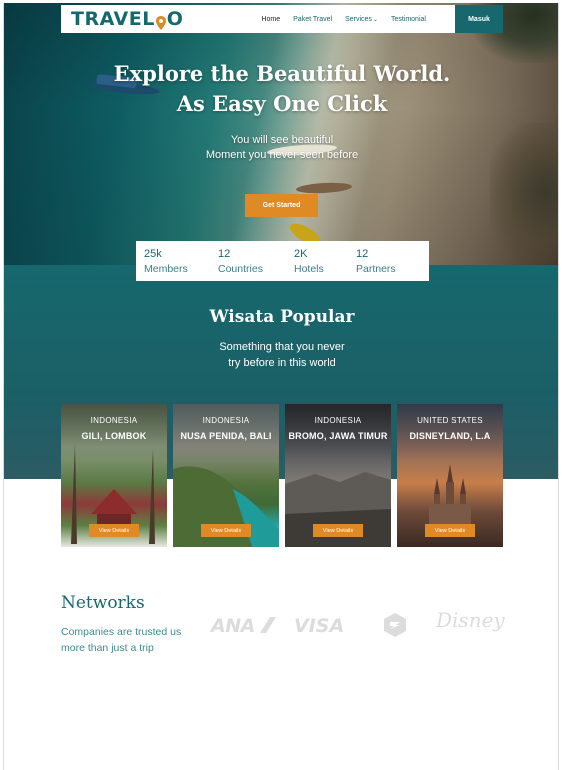 Image resolution: width=562 pixels, height=770 pixels. Describe the element at coordinates (281, 205) in the screenshot. I see `get-started-button: Get Started` at that location.